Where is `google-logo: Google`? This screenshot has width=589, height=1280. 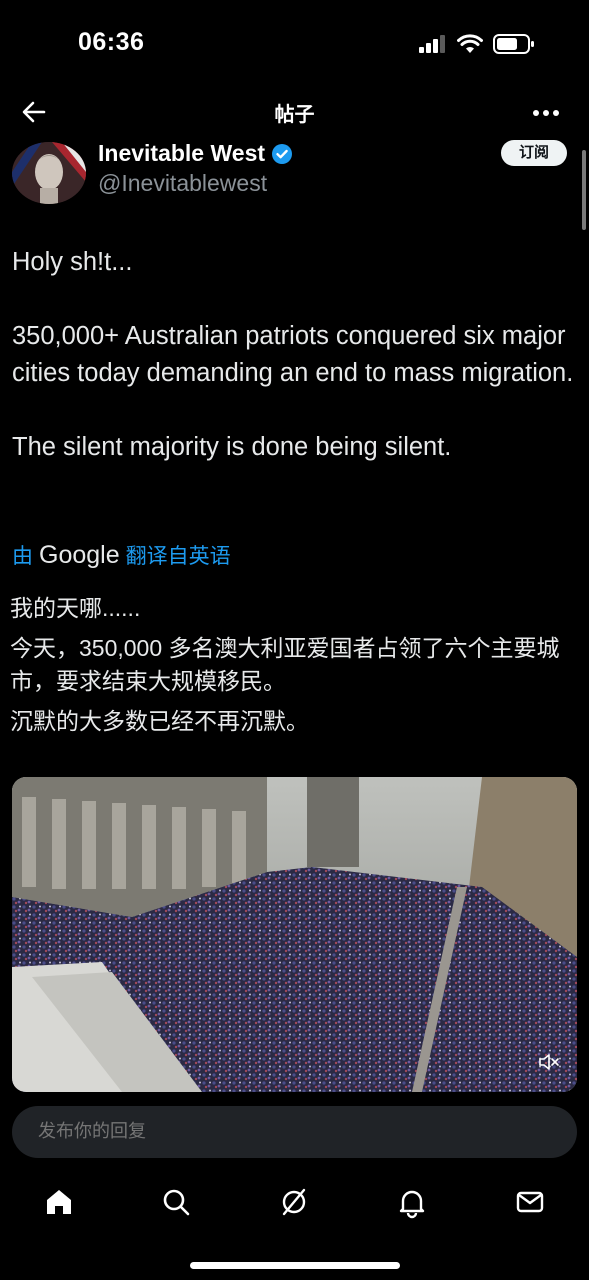
google-logo: Google is located at coordinates (79, 554).